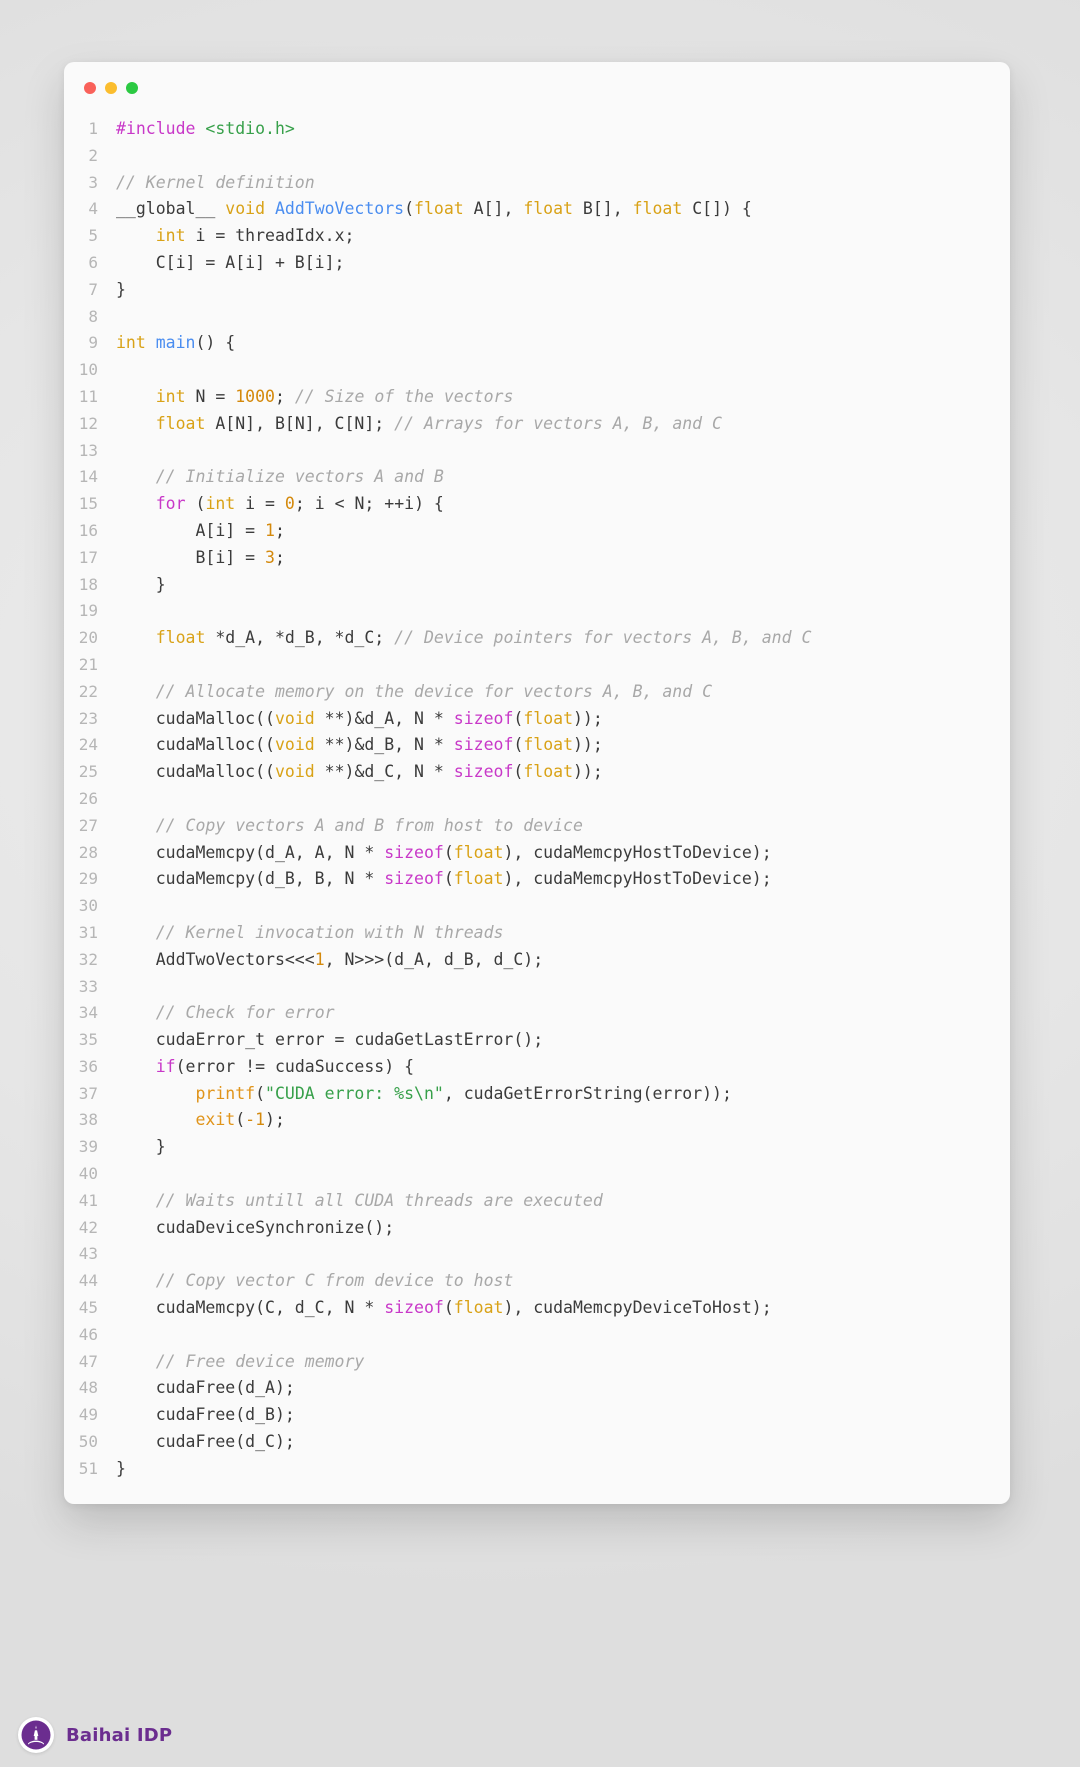 This screenshot has height=1767, width=1080. I want to click on code-token-plain: **)&d_B, N *, so click(384, 745).